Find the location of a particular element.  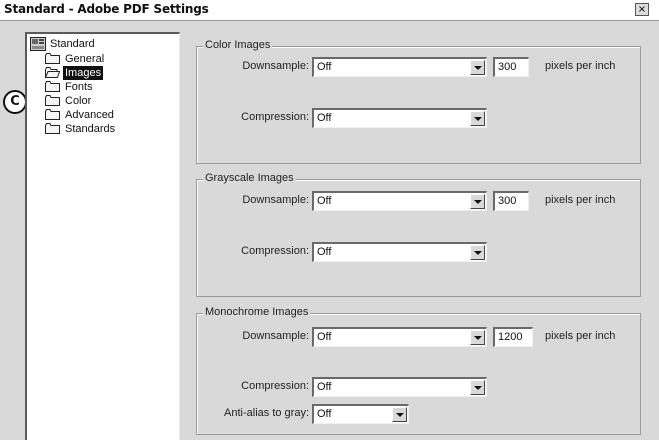

color-downsample-label: Downsample: is located at coordinates (275, 66).